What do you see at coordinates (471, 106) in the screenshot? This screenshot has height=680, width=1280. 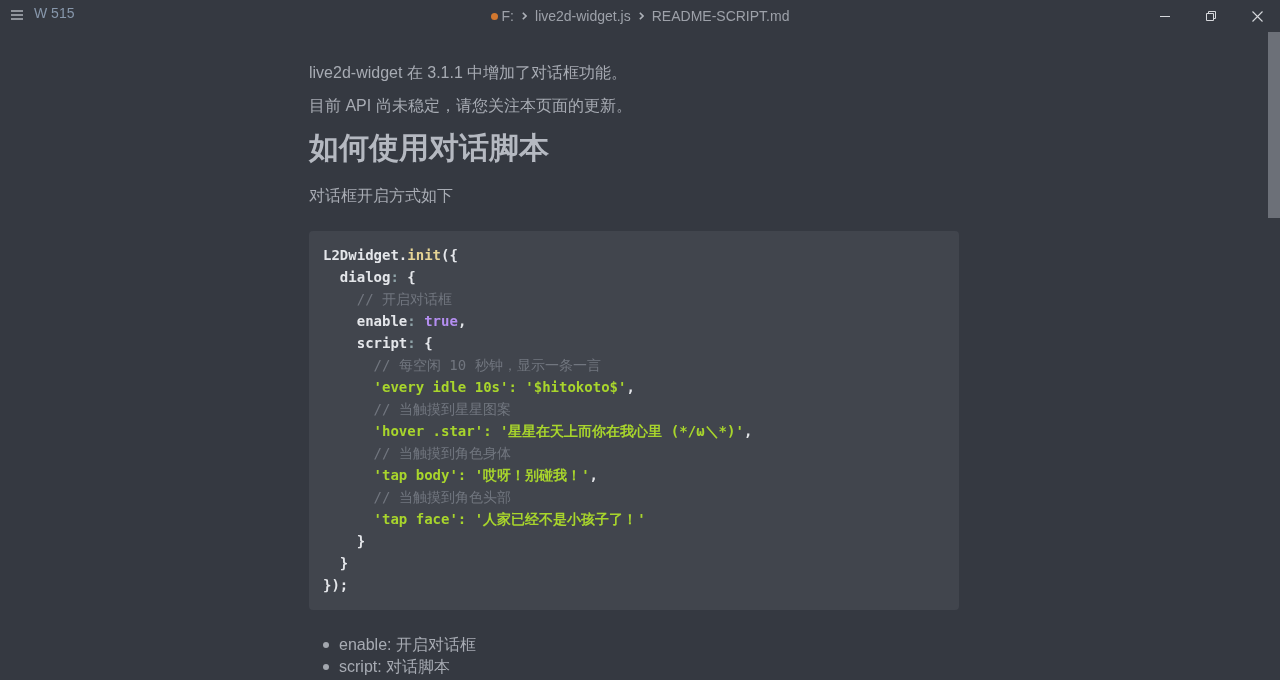 I see `paragraph: 目前 API 尚未稳定，请您关注本页面的更新。` at bounding box center [471, 106].